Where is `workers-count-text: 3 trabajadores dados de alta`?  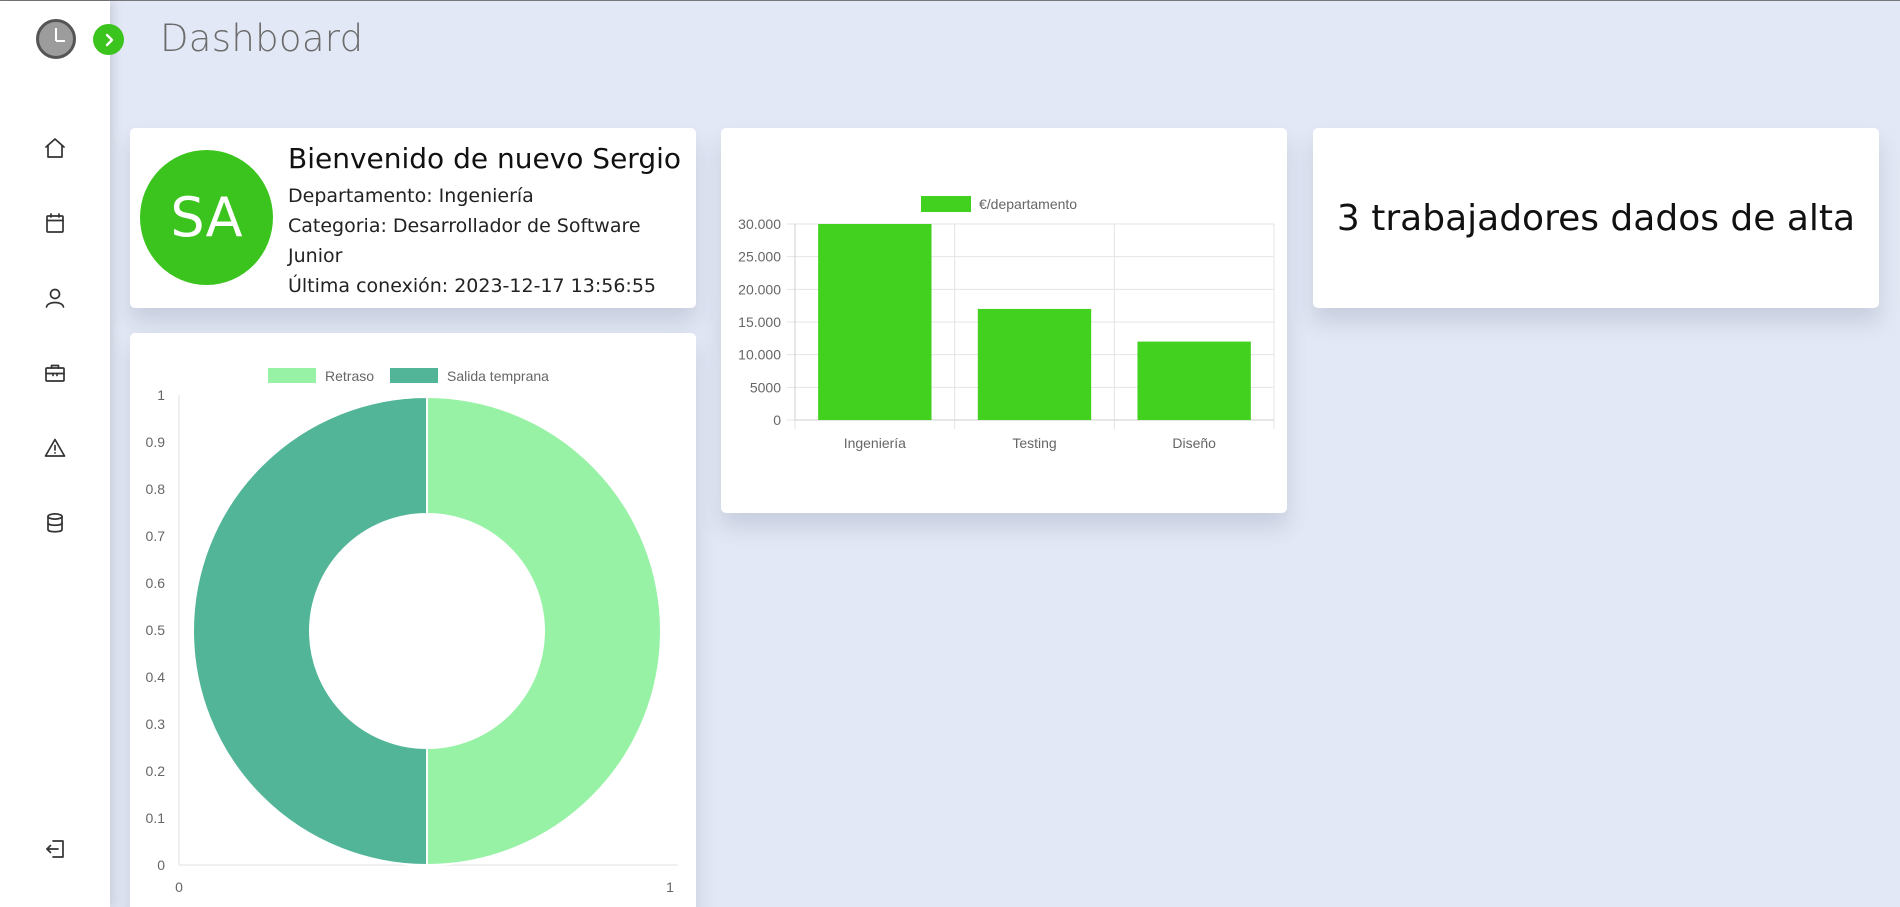
workers-count-text: 3 trabajadores dados de alta is located at coordinates (1596, 218).